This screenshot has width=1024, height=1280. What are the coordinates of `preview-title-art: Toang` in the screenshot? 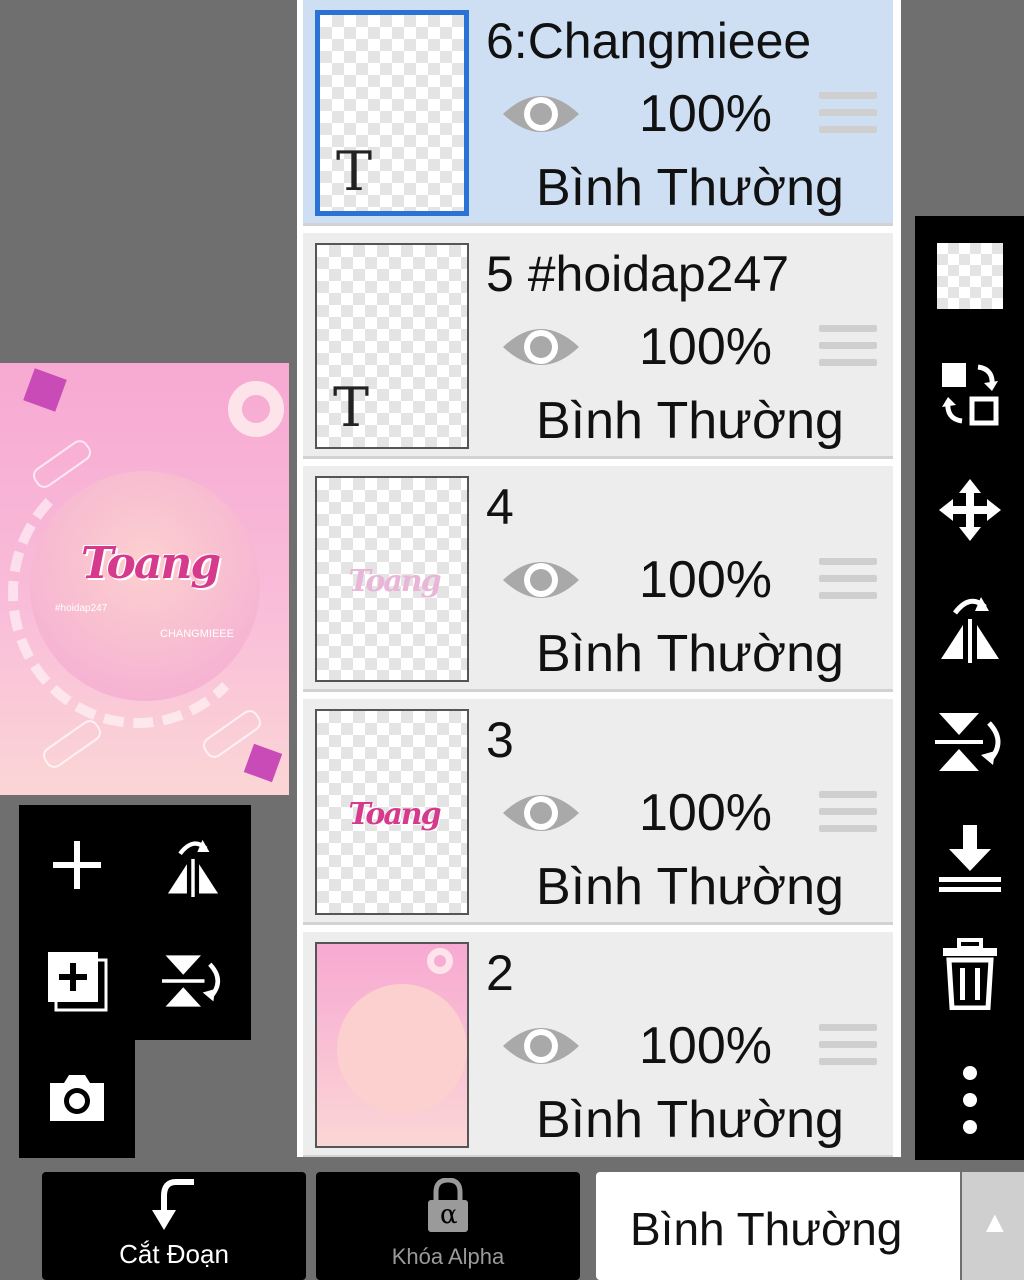 It's located at (150, 563).